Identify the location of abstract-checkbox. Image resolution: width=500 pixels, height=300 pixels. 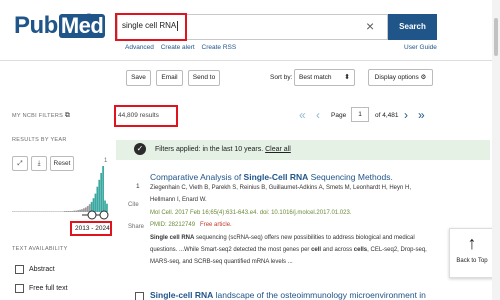
(19, 269).